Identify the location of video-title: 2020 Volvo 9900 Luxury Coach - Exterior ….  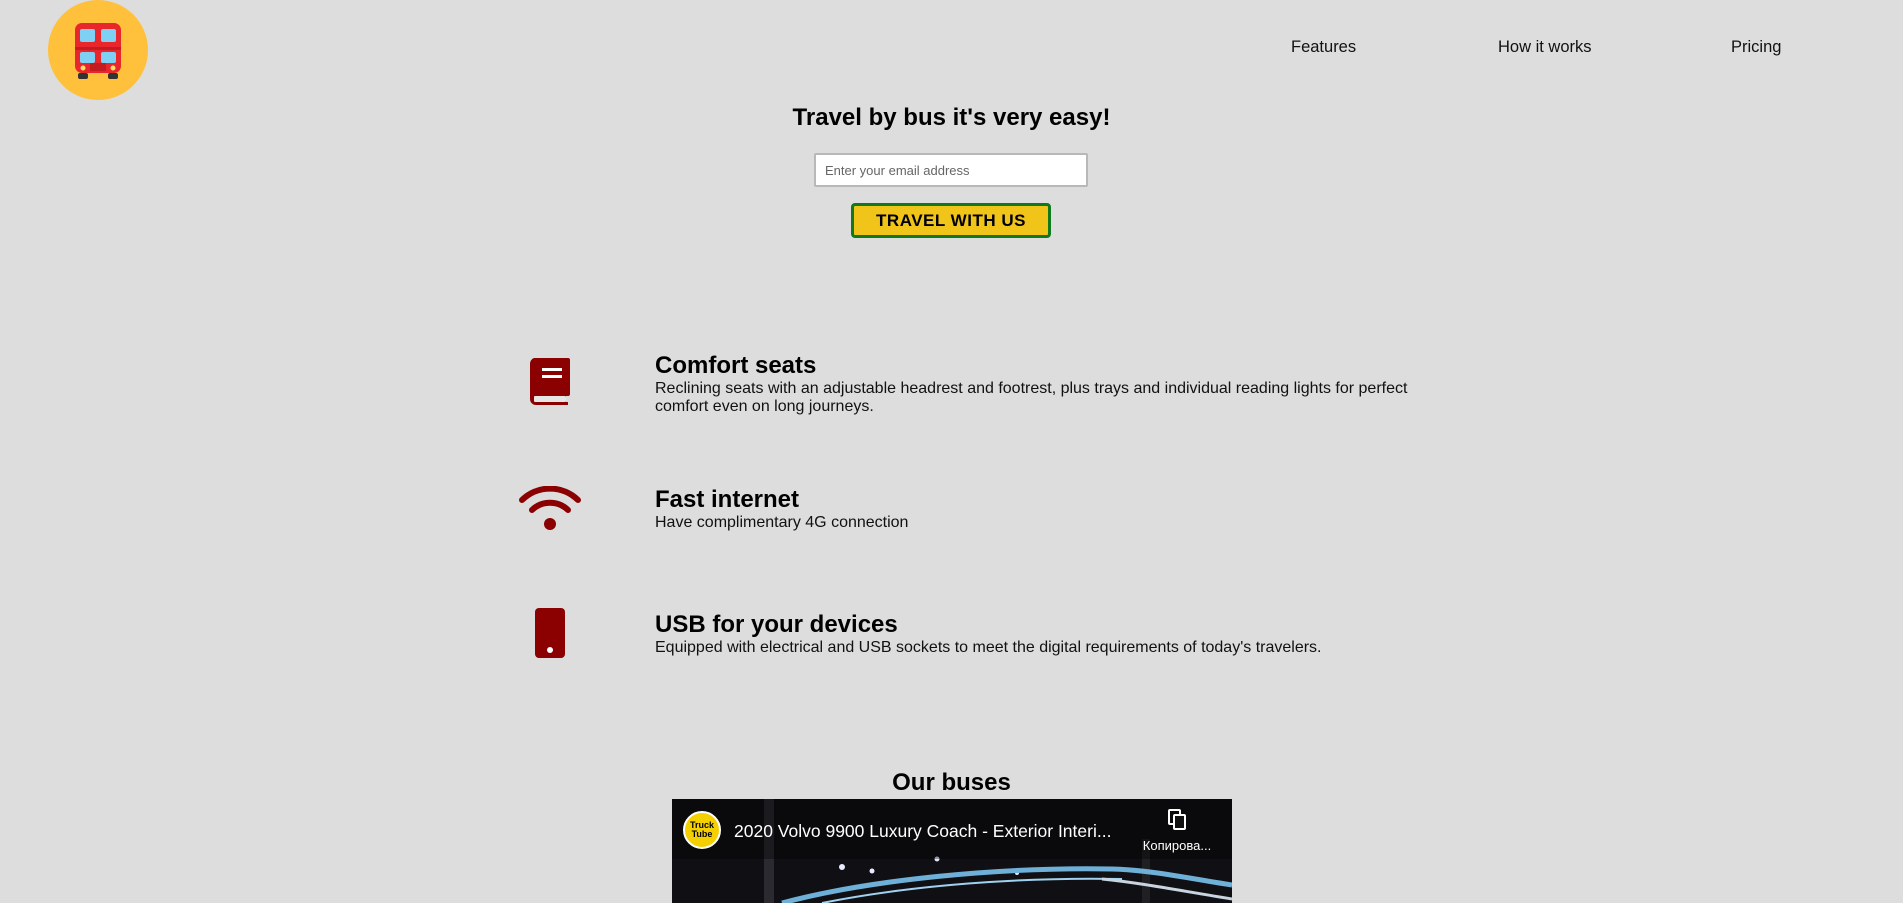
(929, 831).